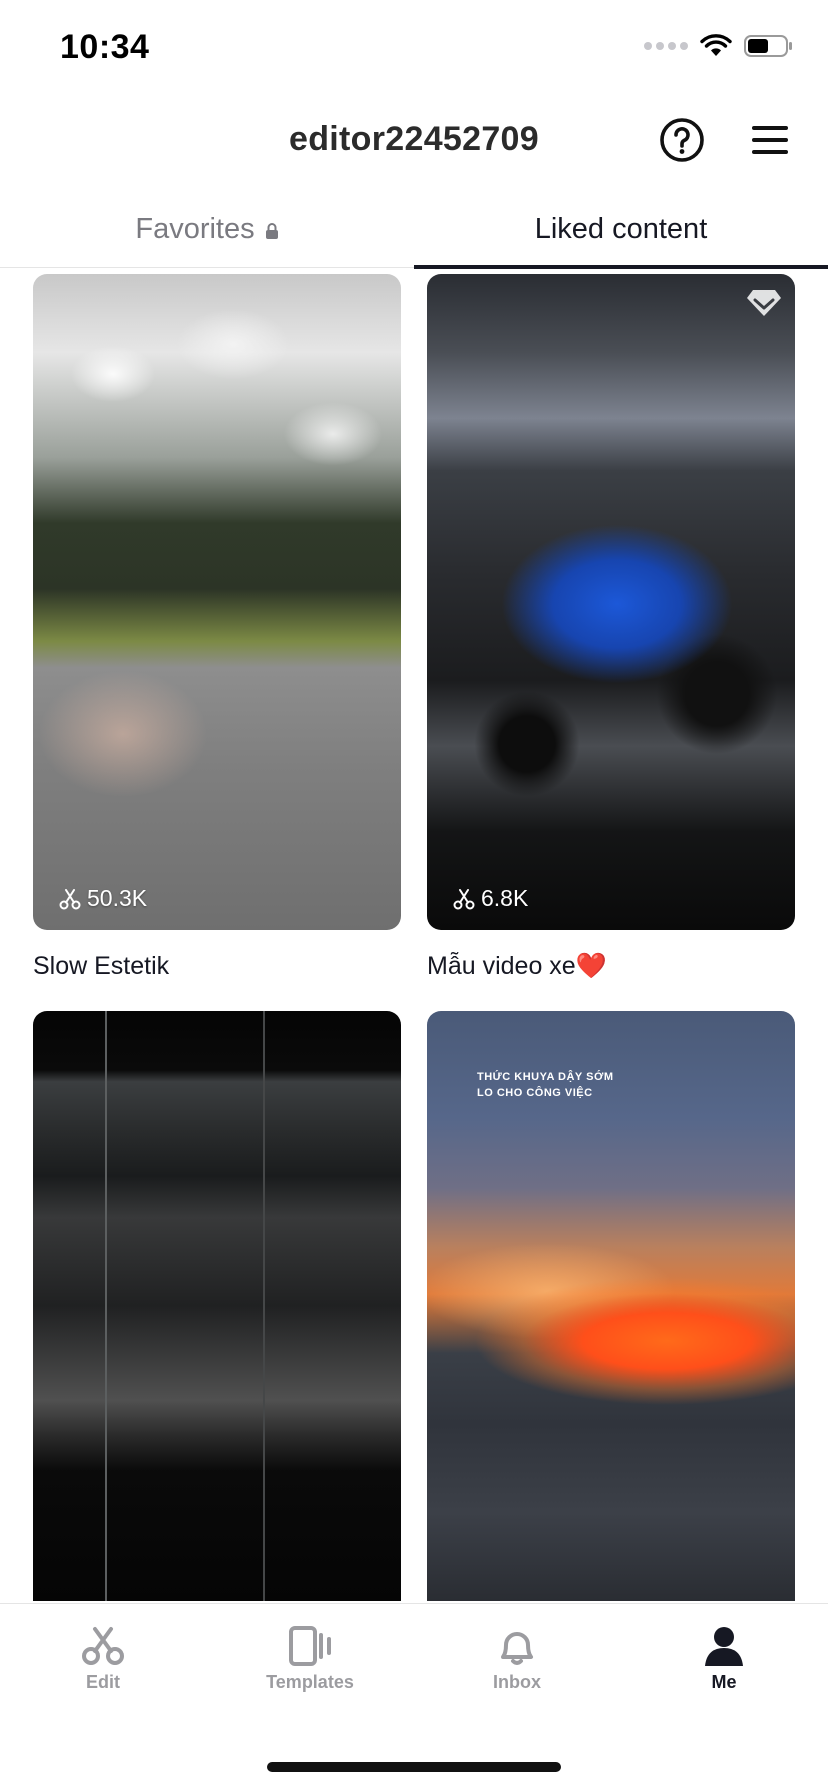 The width and height of the screenshot is (828, 1792). What do you see at coordinates (310, 1646) in the screenshot?
I see `templates-icon` at bounding box center [310, 1646].